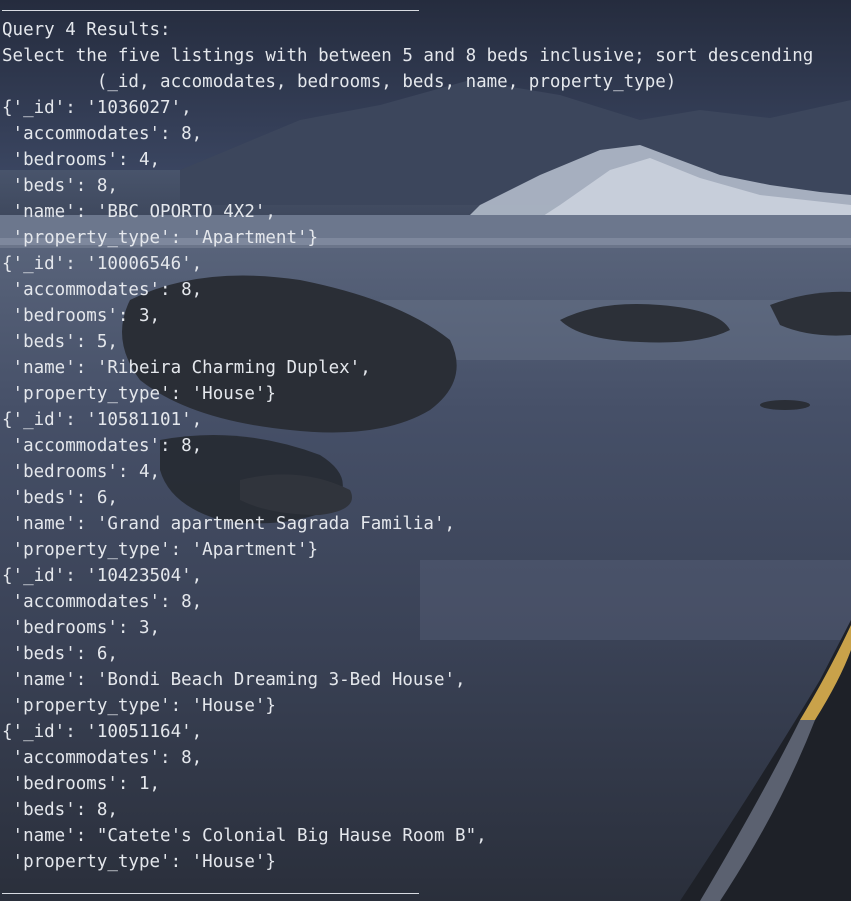 This screenshot has width=851, height=901. What do you see at coordinates (102, 732) in the screenshot?
I see `record-id: {'_id': '10051164',` at bounding box center [102, 732].